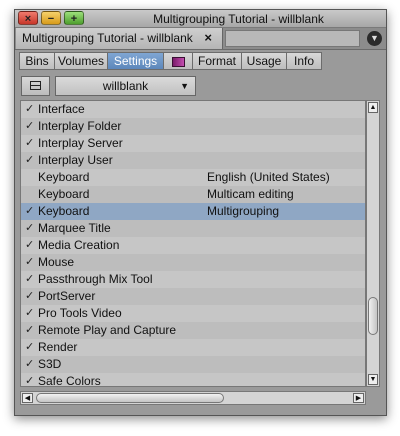  I want to click on tab-info: Info, so click(304, 61).